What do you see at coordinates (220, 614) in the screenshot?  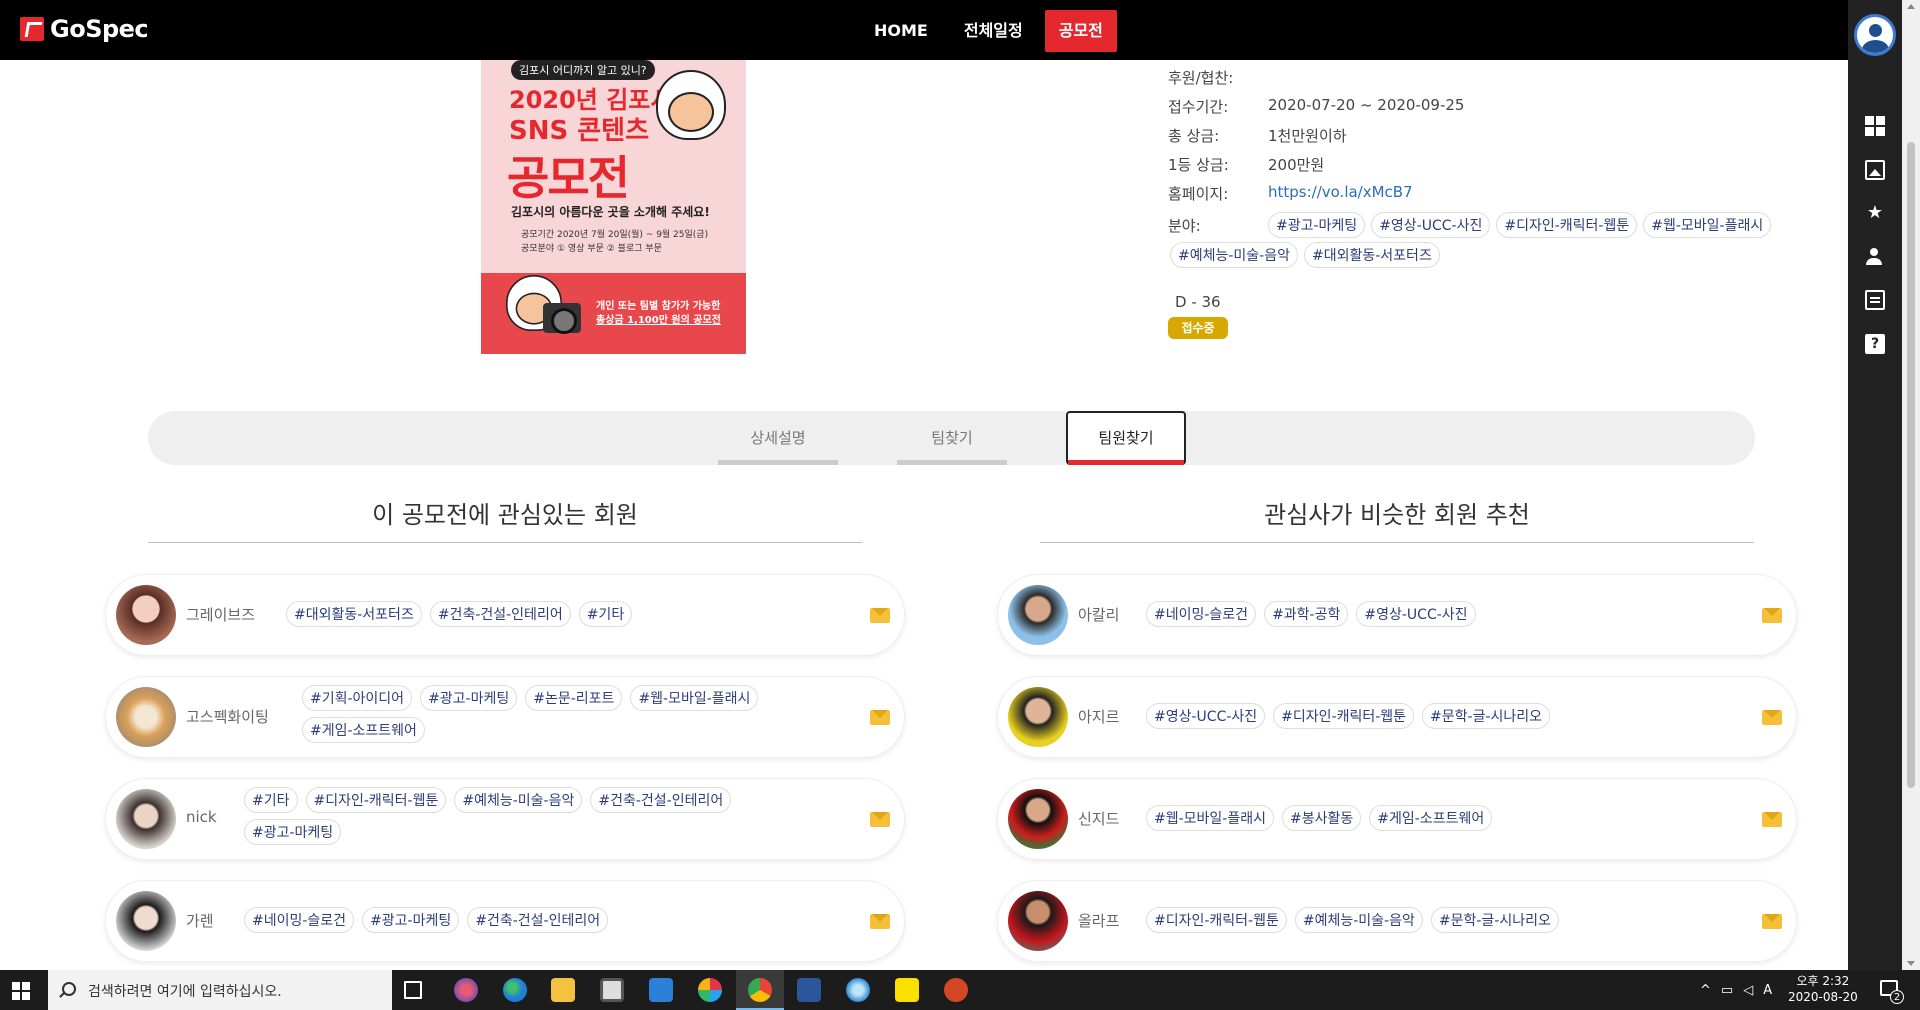 I see `member-name: 그레이브즈` at bounding box center [220, 614].